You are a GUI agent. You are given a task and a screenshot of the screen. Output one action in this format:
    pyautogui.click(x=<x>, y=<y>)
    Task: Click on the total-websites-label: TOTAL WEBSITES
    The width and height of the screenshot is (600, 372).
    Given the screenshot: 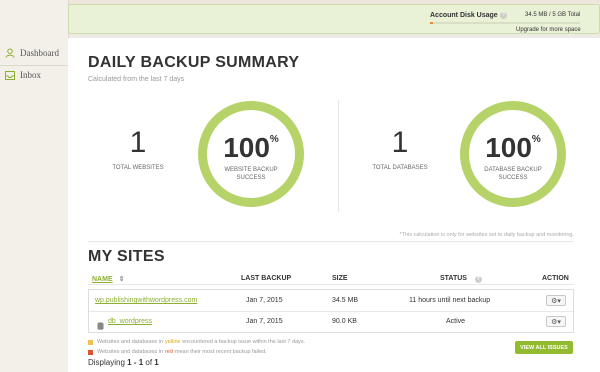 What is the action you would take?
    pyautogui.click(x=138, y=168)
    